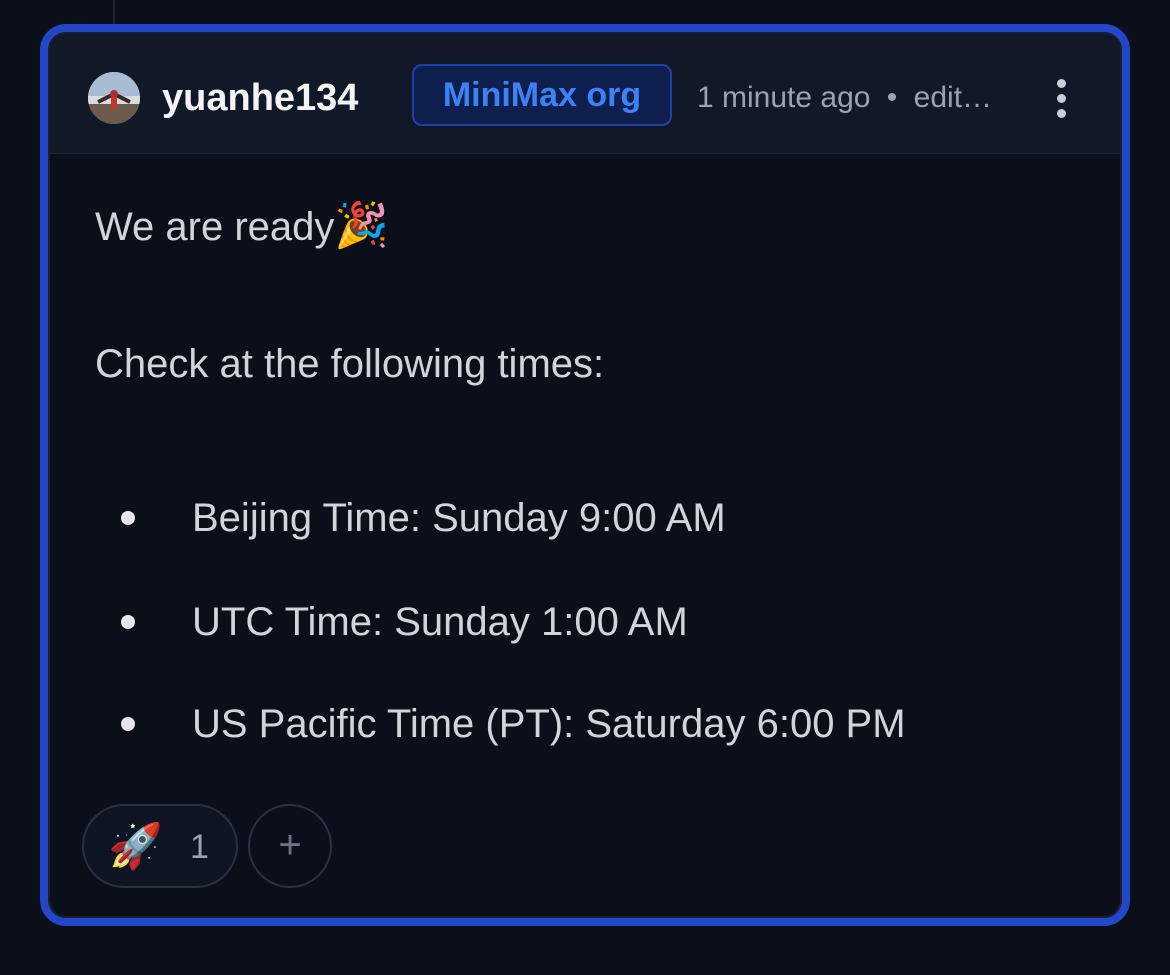 Image resolution: width=1170 pixels, height=975 pixels. What do you see at coordinates (215, 227) in the screenshot?
I see `ready-text: We are ready` at bounding box center [215, 227].